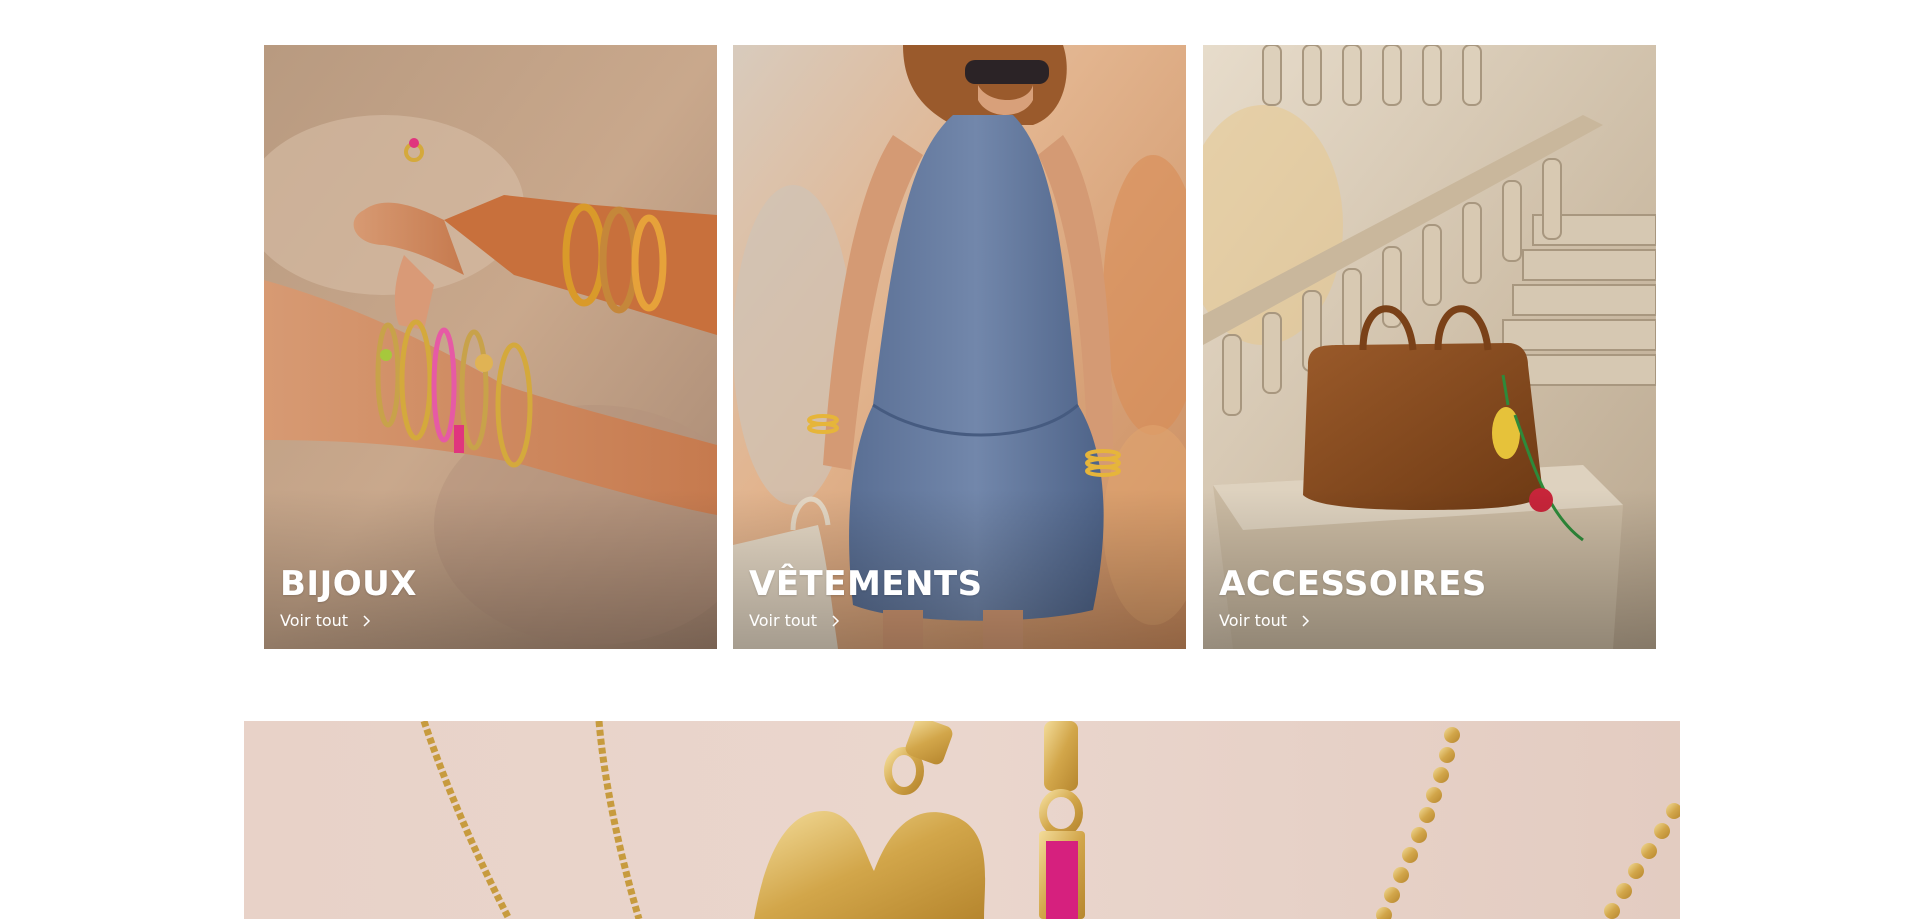 Image resolution: width=1920 pixels, height=919 pixels. Describe the element at coordinates (866, 584) in the screenshot. I see `category-title: VÊTEMENTS` at that location.